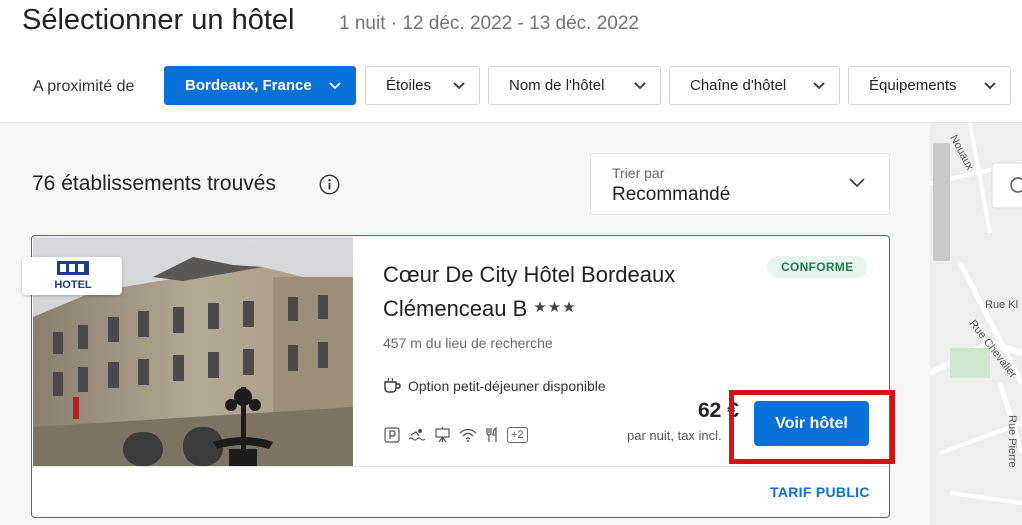 This screenshot has width=1022, height=525. Describe the element at coordinates (392, 435) in the screenshot. I see `parking-icon` at that location.